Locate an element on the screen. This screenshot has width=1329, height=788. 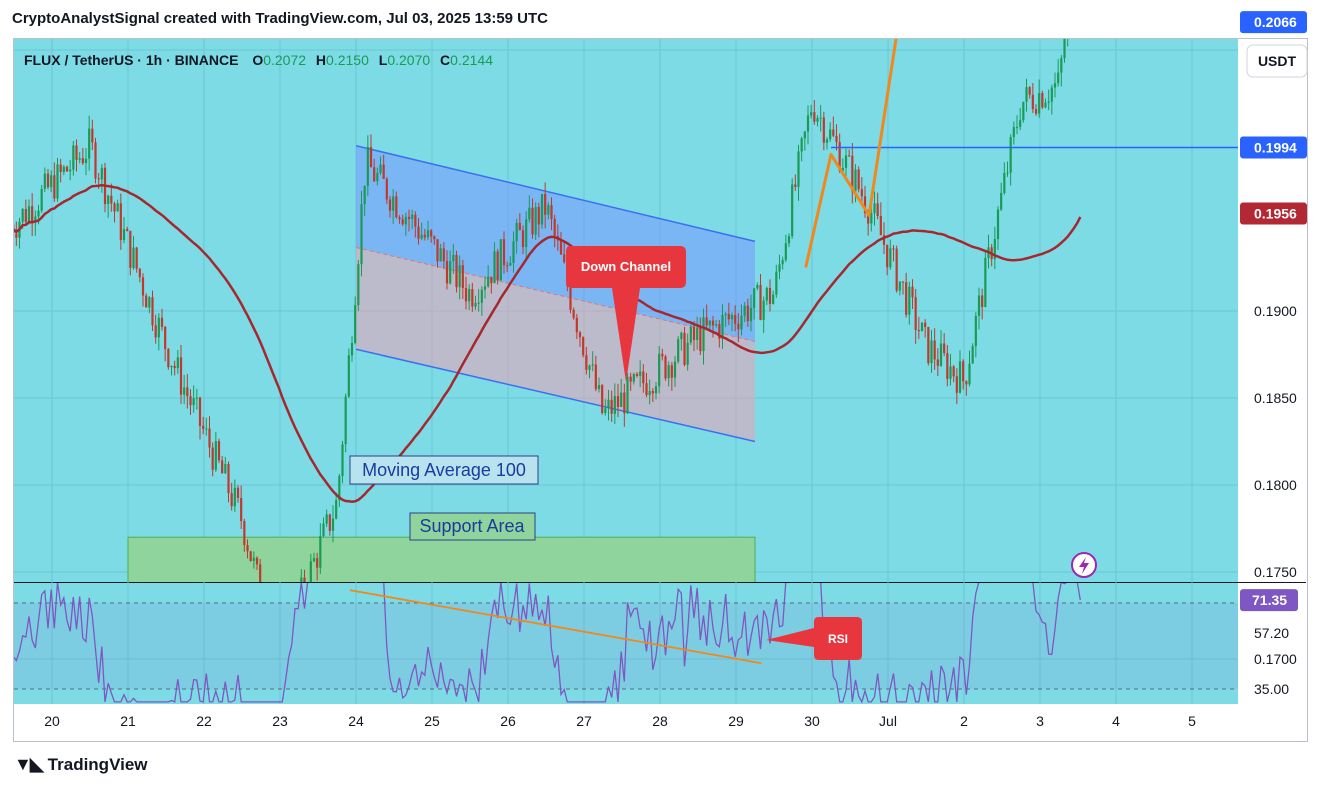
price-label-tag: 0.2066 is located at coordinates (1273, 22).